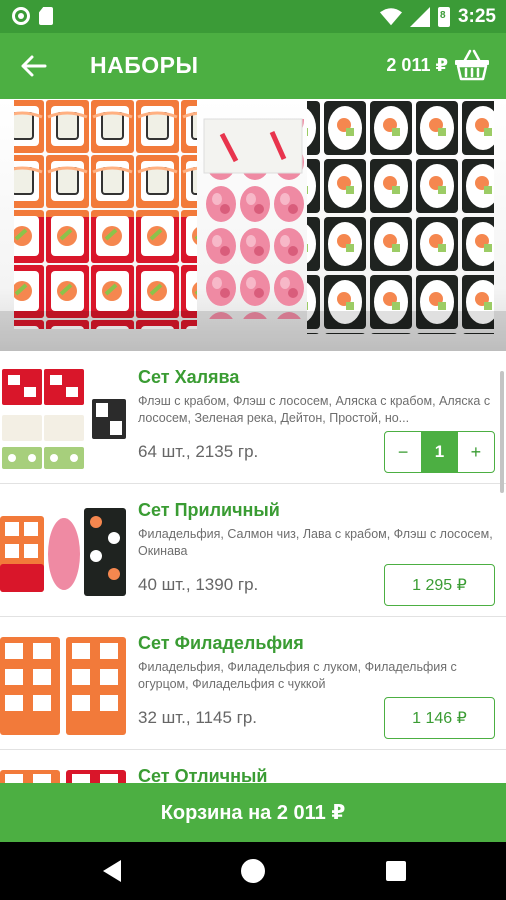 The image size is (506, 900). What do you see at coordinates (476, 16) in the screenshot?
I see `clock: 3:25` at bounding box center [476, 16].